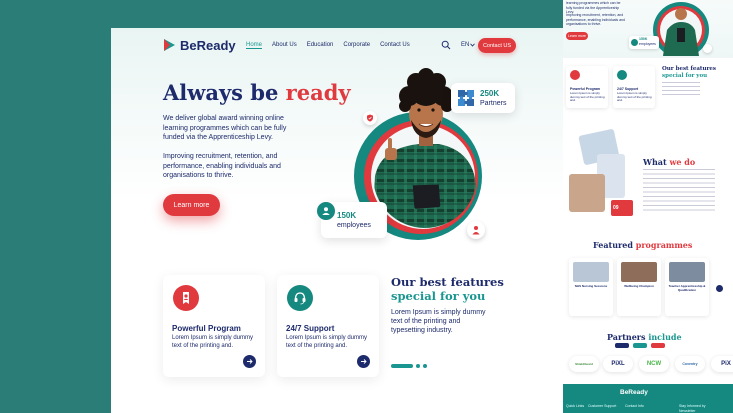  What do you see at coordinates (354, 225) in the screenshot?
I see `employees-stat-label: employees` at bounding box center [354, 225].